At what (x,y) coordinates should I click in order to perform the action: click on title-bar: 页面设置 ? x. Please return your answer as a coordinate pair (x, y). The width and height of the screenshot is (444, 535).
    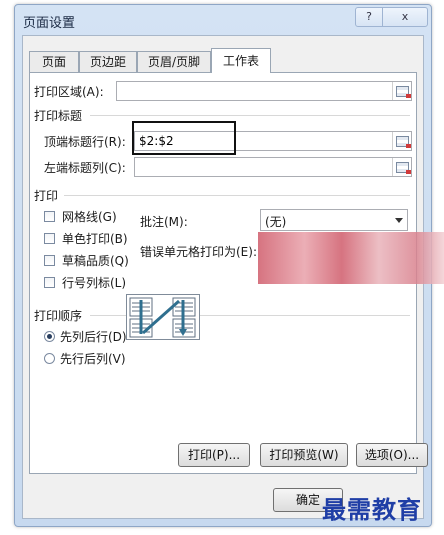
    Looking at the image, I should click on (223, 20).